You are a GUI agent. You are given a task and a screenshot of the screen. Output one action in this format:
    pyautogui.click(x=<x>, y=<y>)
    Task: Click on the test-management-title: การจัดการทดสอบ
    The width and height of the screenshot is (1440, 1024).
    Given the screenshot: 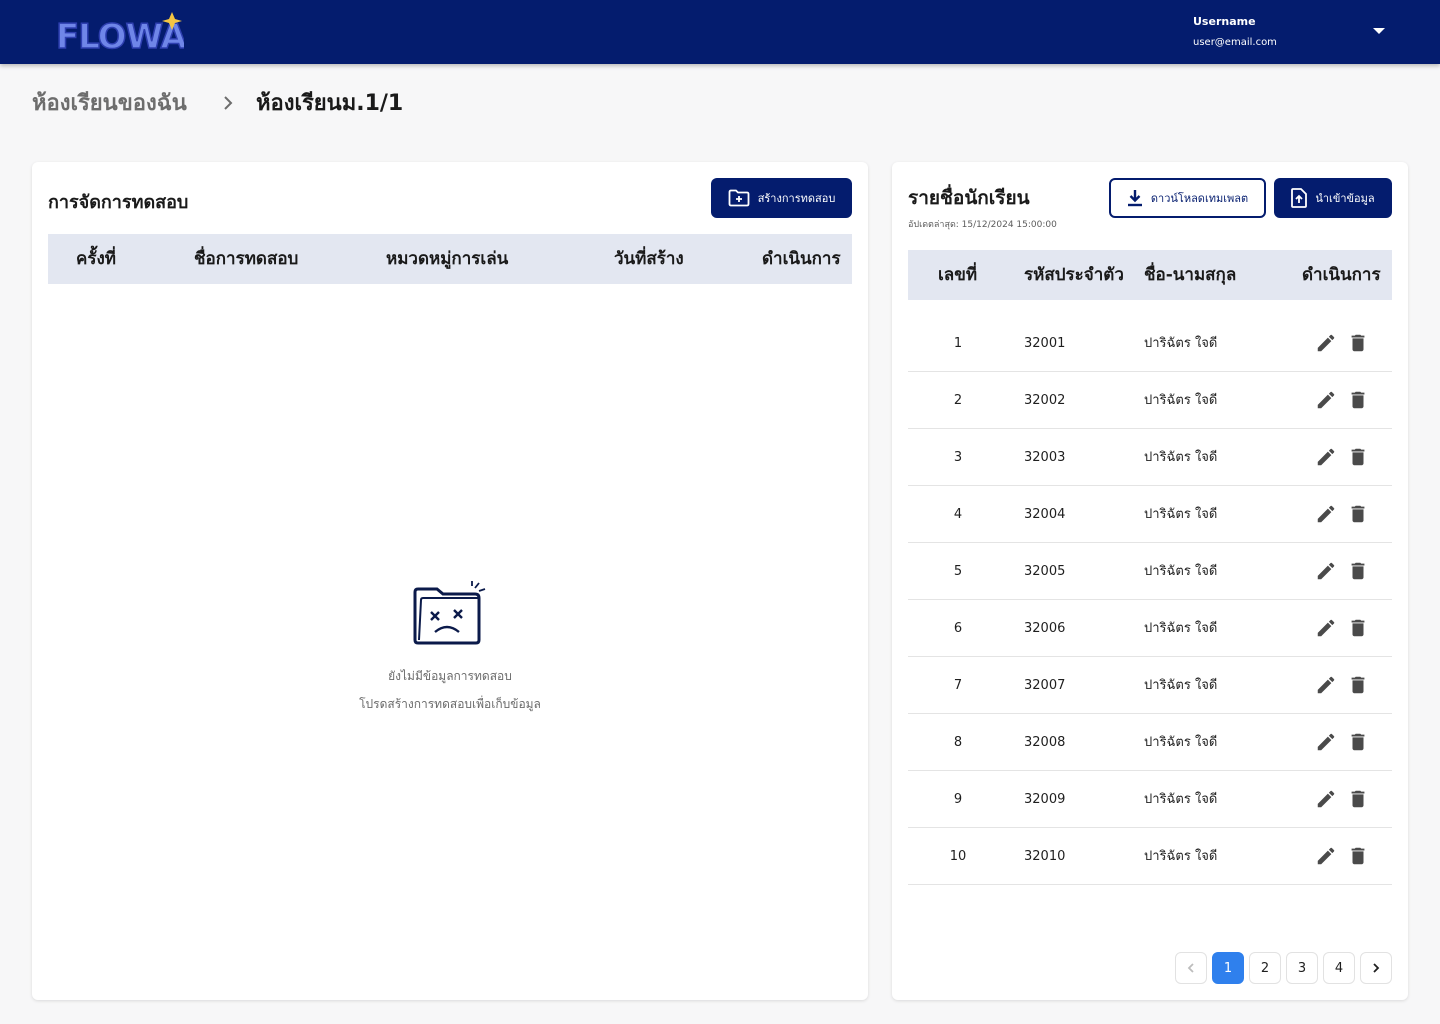 What is the action you would take?
    pyautogui.click(x=118, y=202)
    